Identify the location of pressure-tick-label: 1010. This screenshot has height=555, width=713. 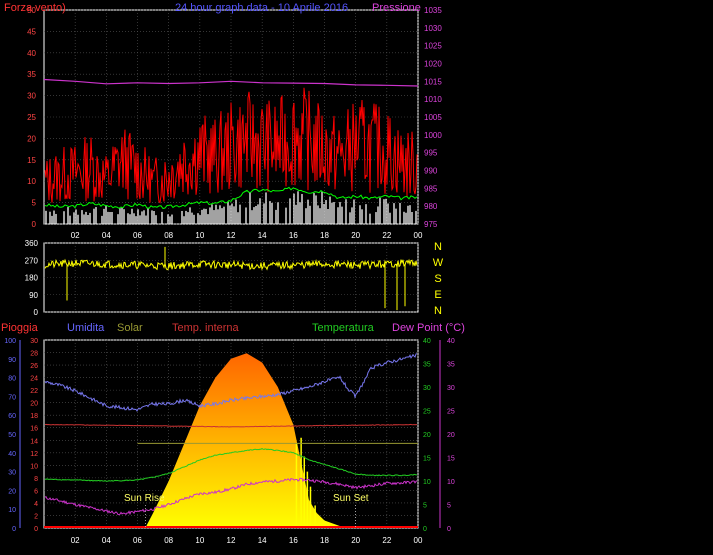
(433, 99).